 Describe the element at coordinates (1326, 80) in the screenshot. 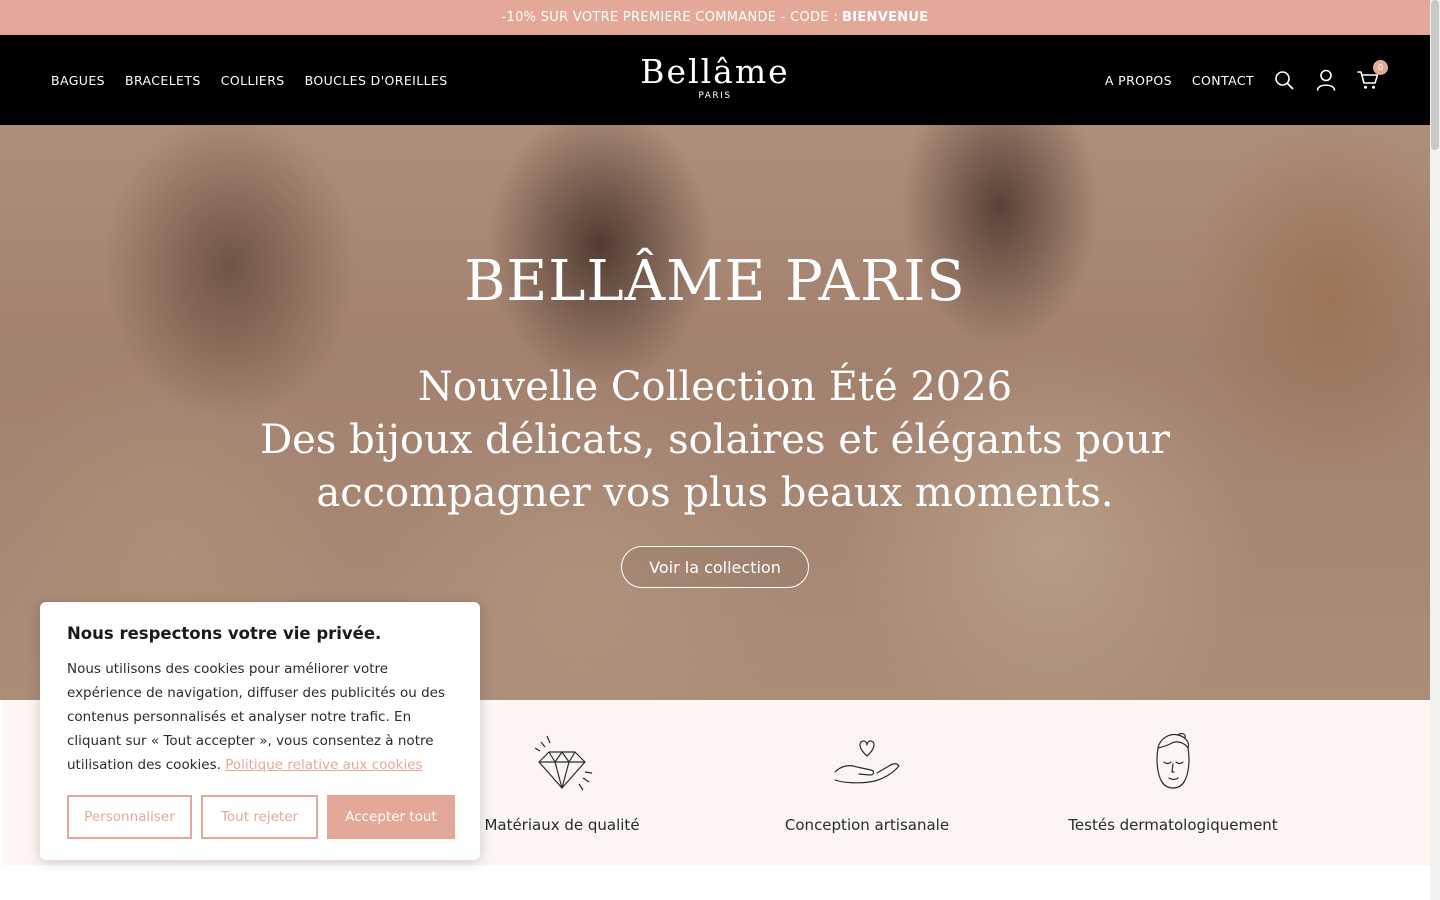

I see `account-icon` at that location.